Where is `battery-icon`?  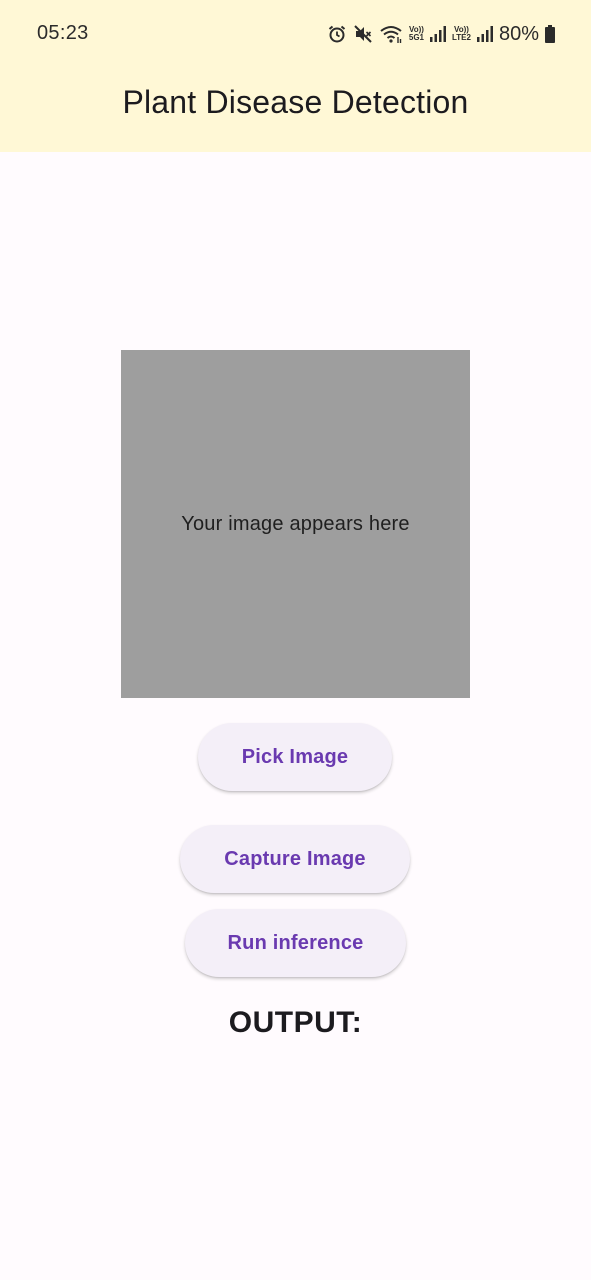 battery-icon is located at coordinates (550, 34).